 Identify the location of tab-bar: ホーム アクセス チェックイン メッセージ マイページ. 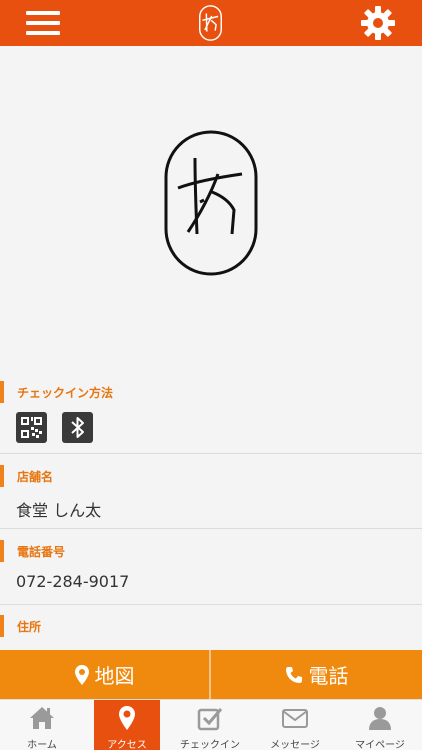
(211, 724).